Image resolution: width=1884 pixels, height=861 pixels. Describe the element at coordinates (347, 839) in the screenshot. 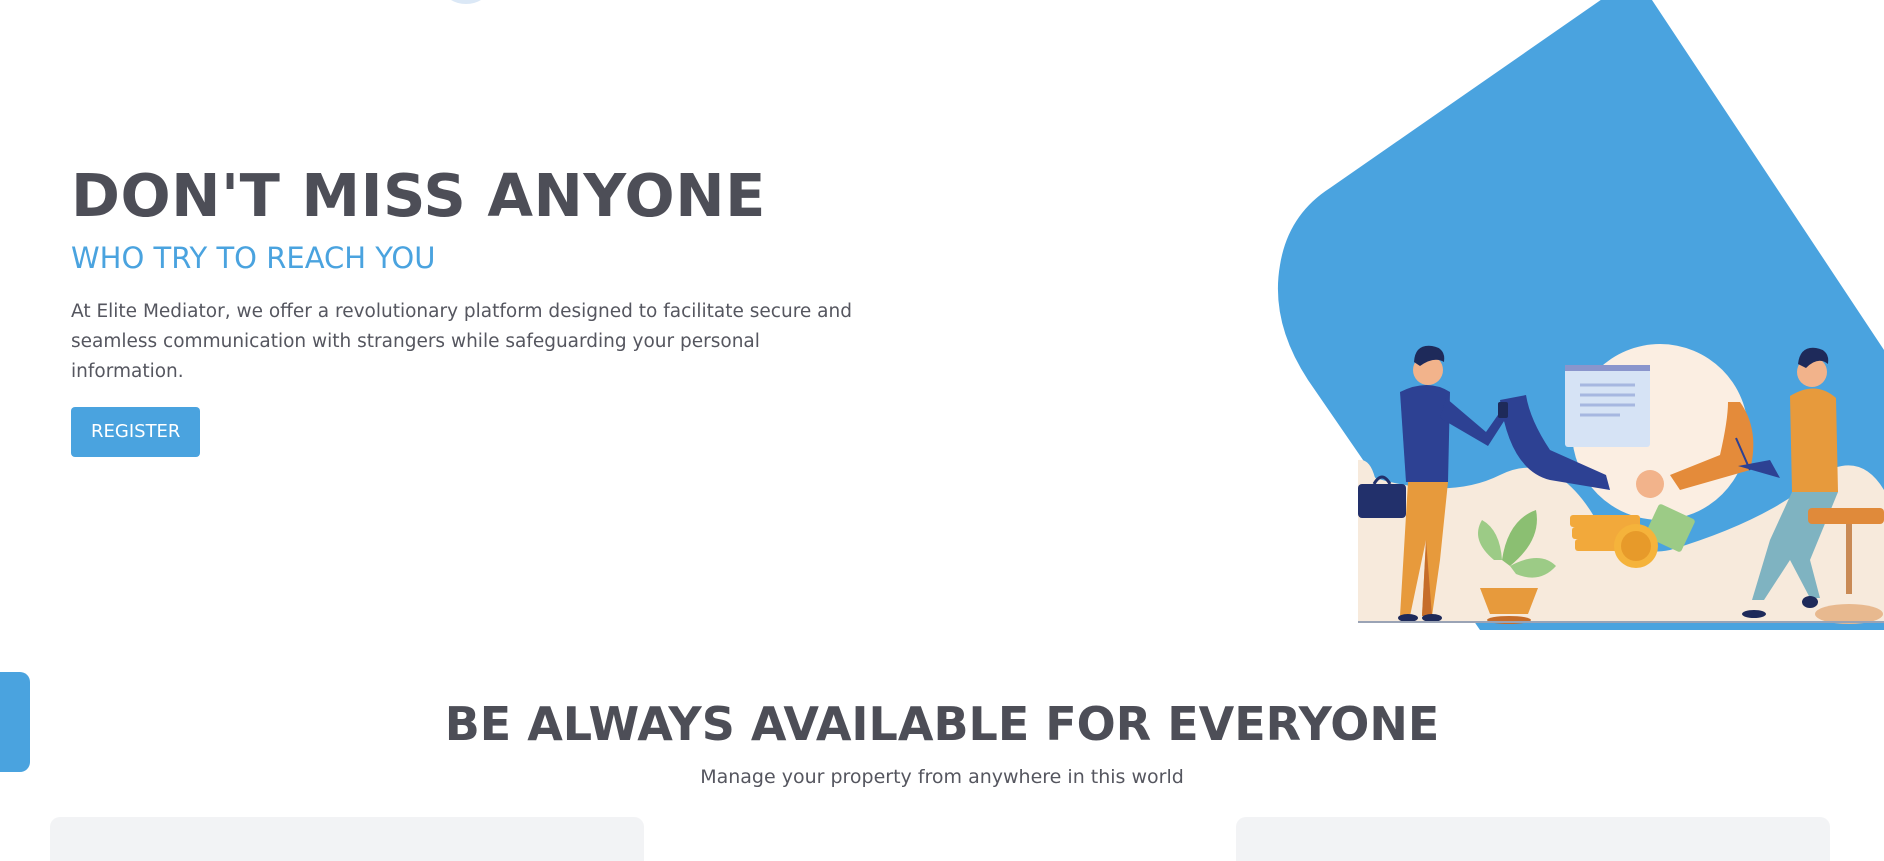

I see `feature-card-left` at that location.